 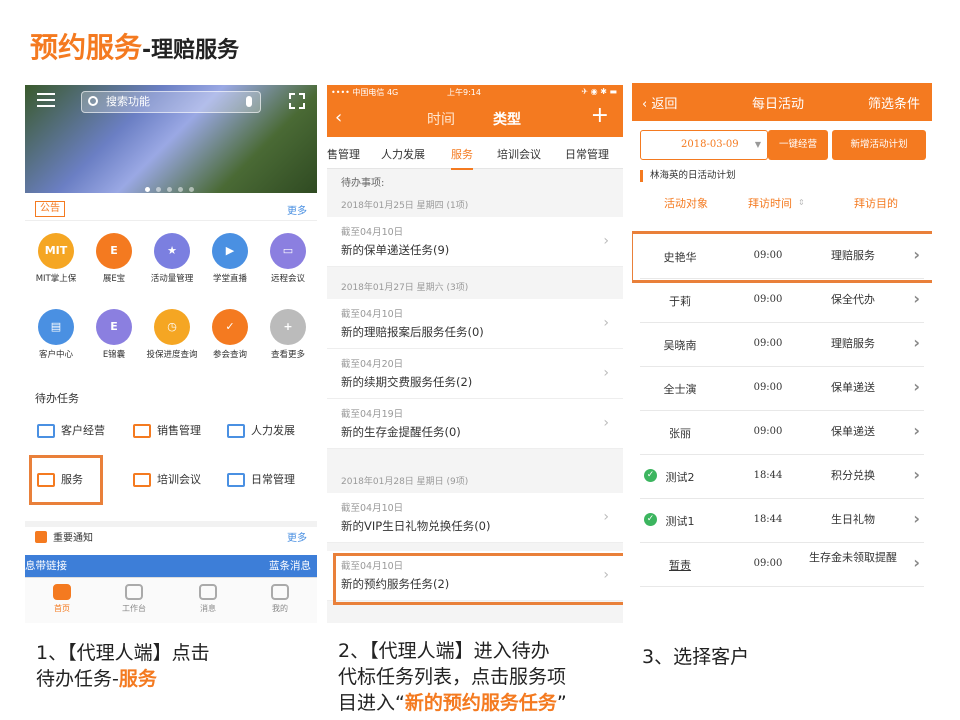 I want to click on slide-subtitle: -理赔服务, so click(x=191, y=50).